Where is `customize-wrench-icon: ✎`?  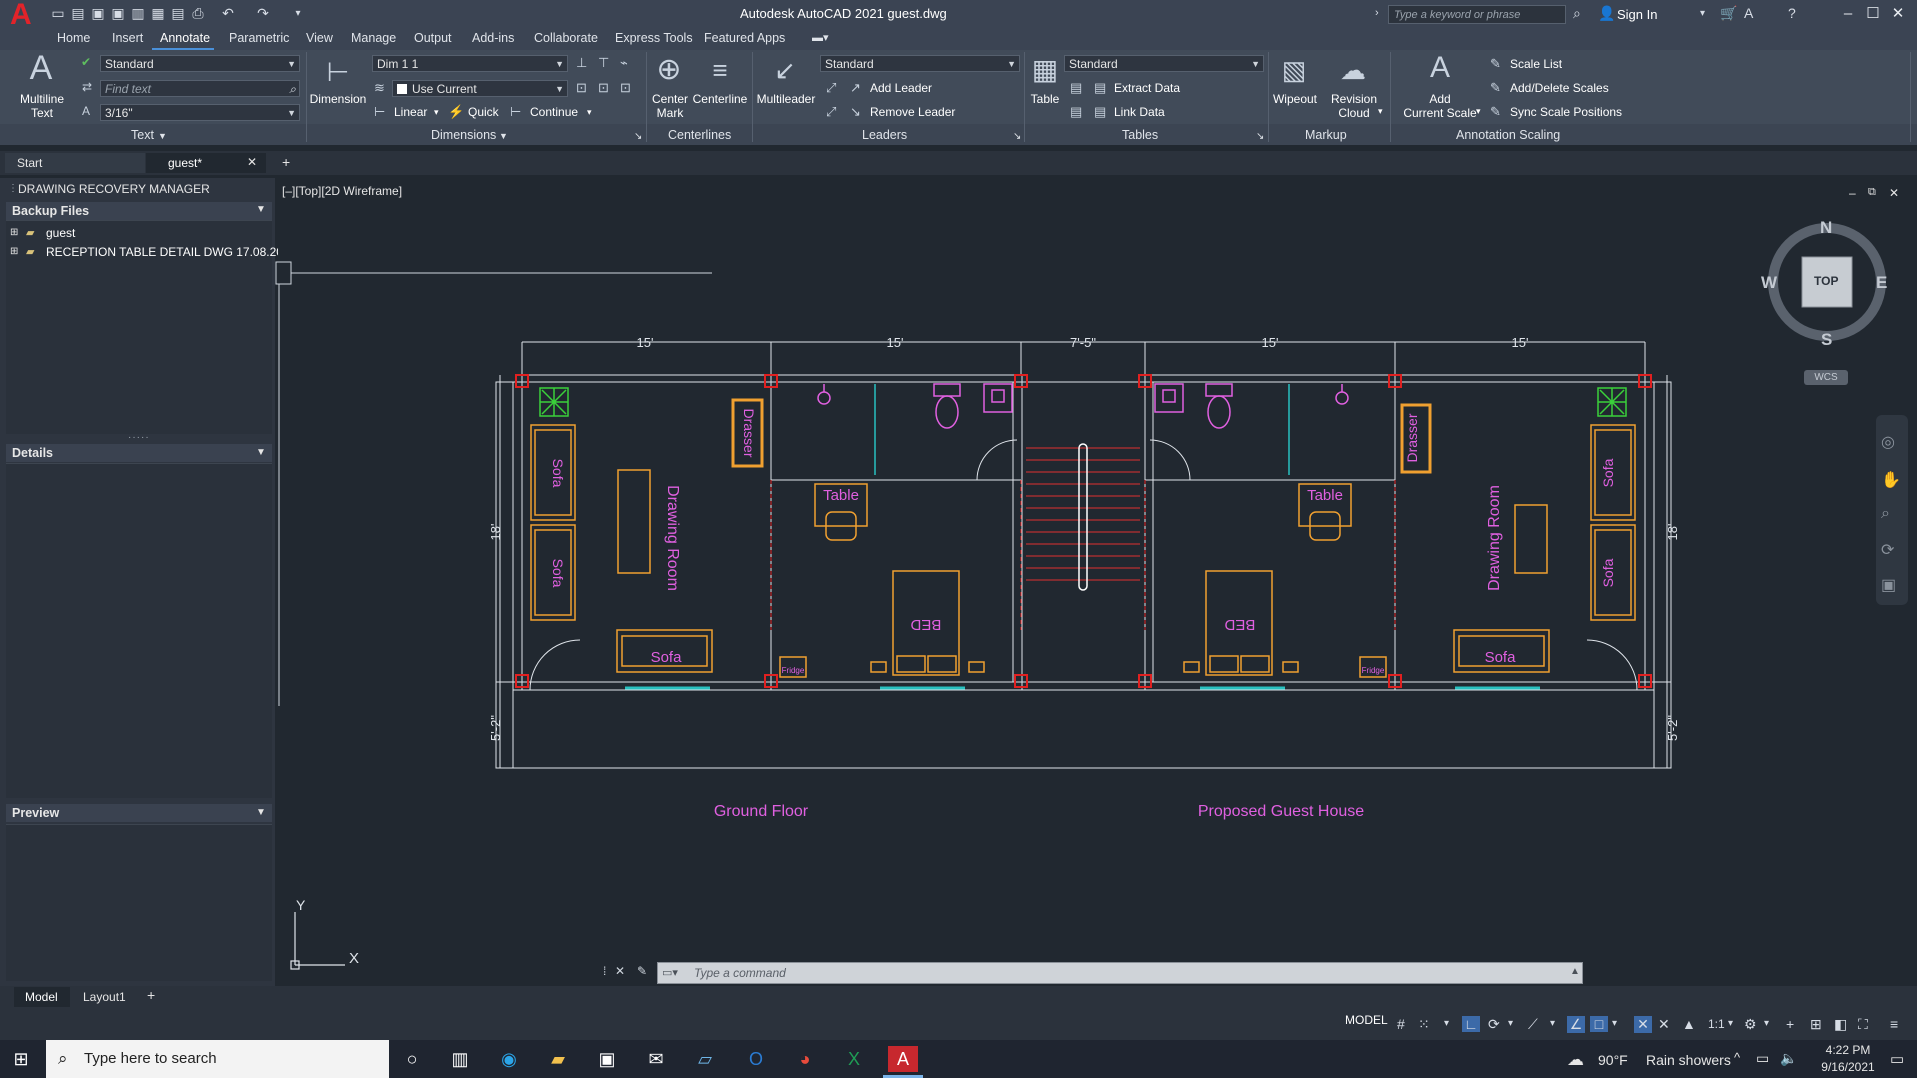 customize-wrench-icon: ✎ is located at coordinates (642, 971).